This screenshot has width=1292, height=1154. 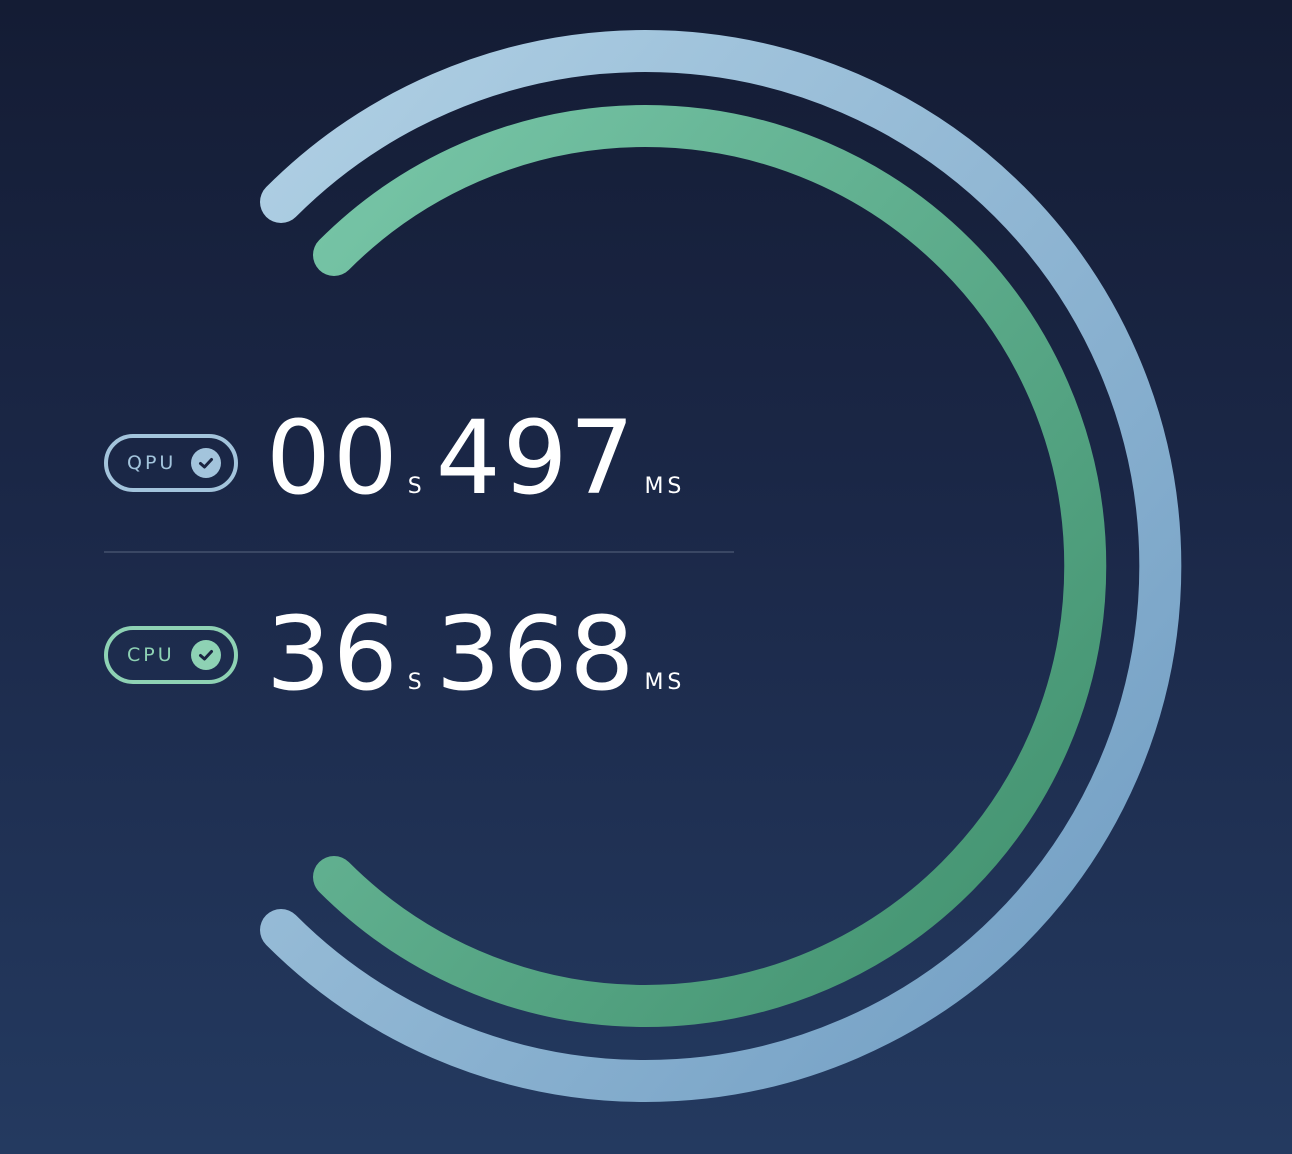 What do you see at coordinates (665, 486) in the screenshot?
I see `qpu-milliseconds-unit: MS` at bounding box center [665, 486].